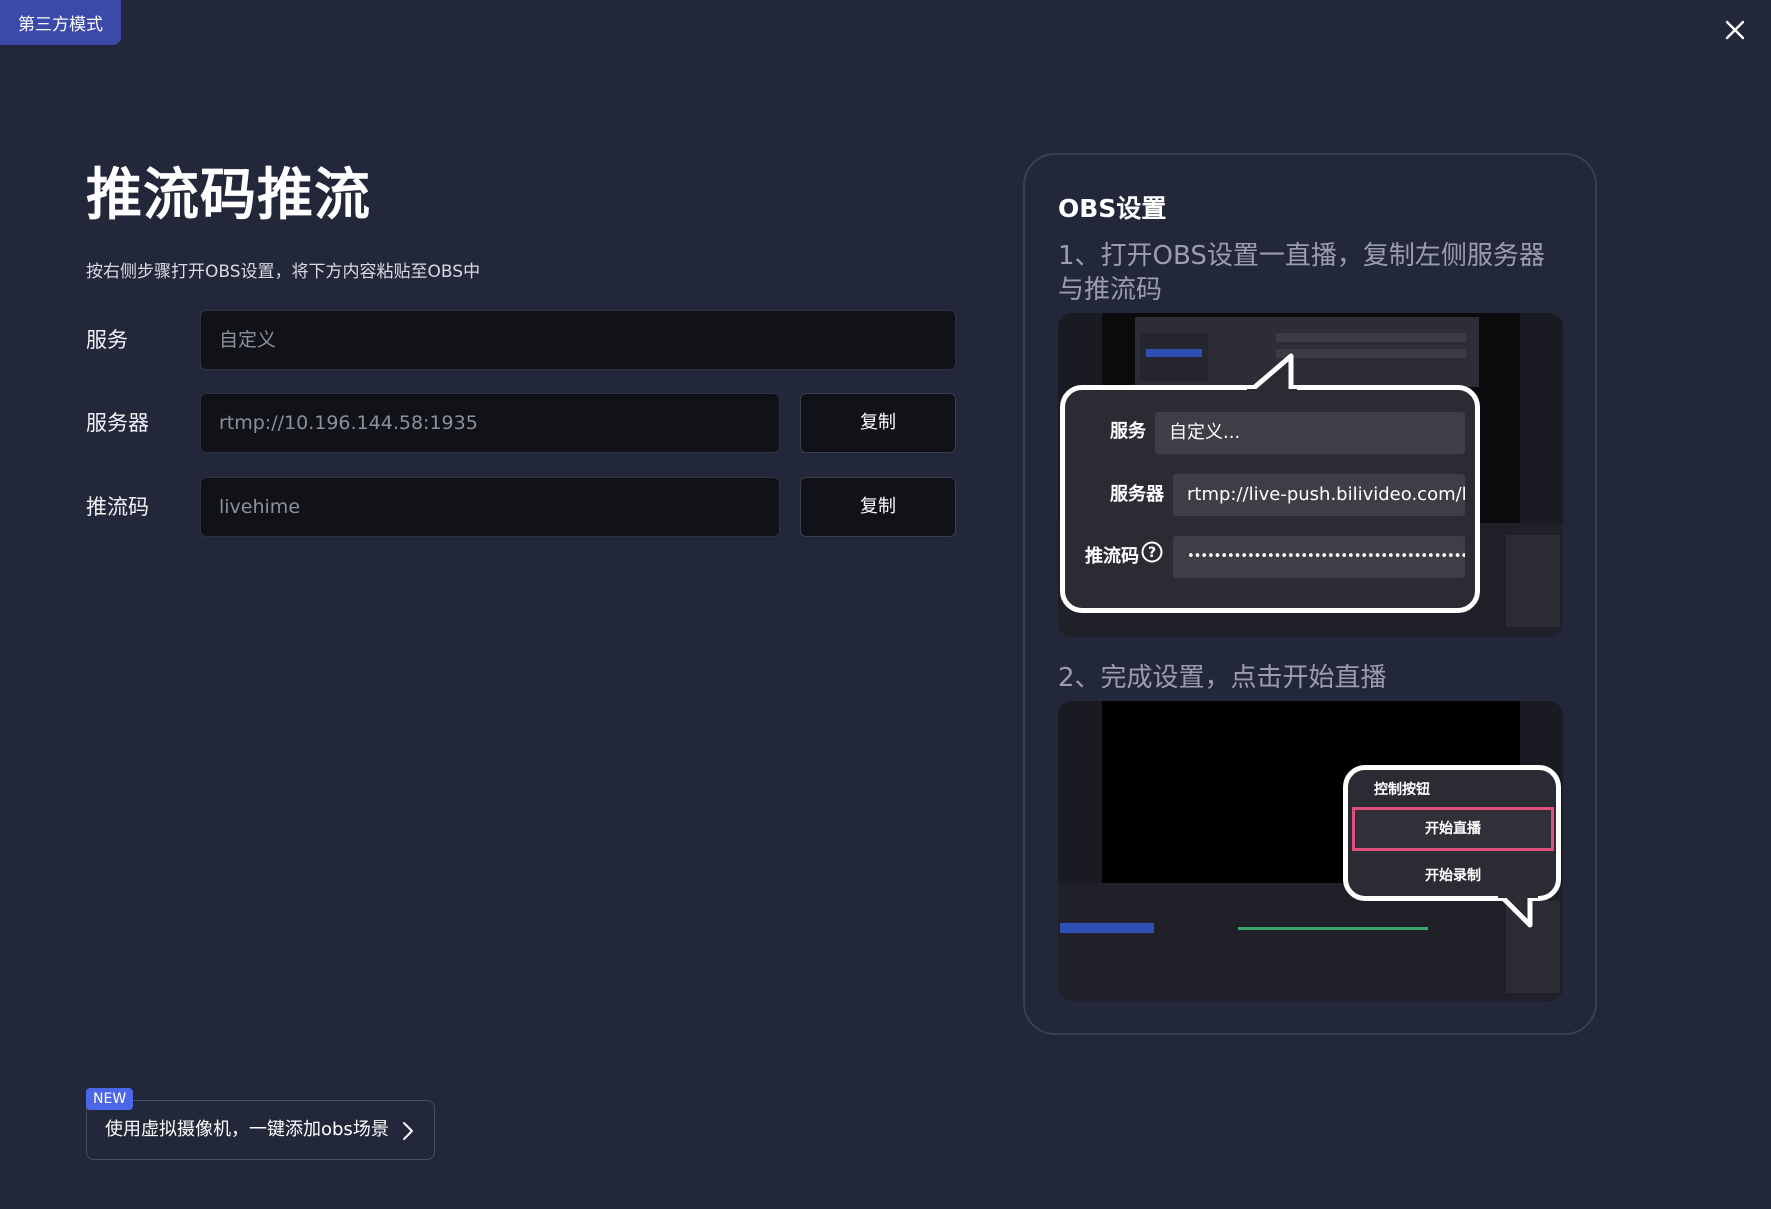  What do you see at coordinates (878, 423) in the screenshot?
I see `copy-server-button: 复制` at bounding box center [878, 423].